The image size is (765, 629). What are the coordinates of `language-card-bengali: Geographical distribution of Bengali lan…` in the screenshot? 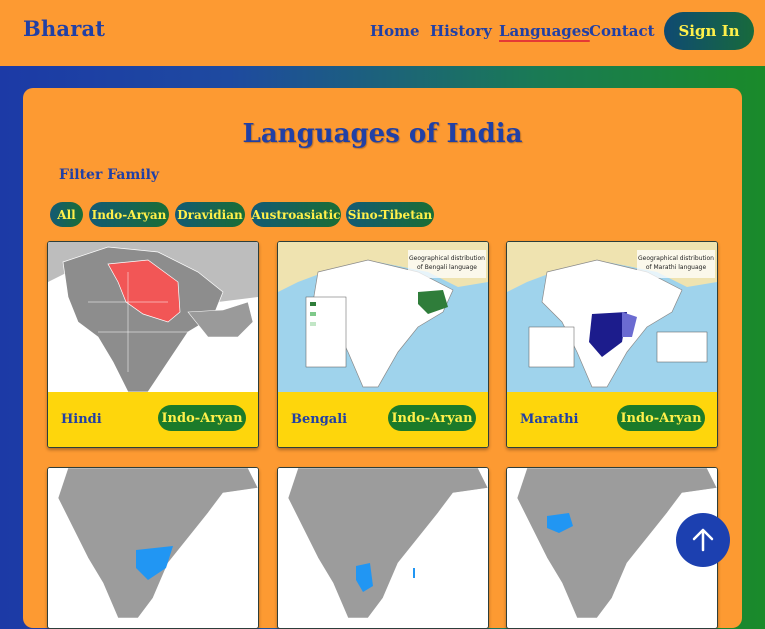 It's located at (383, 344).